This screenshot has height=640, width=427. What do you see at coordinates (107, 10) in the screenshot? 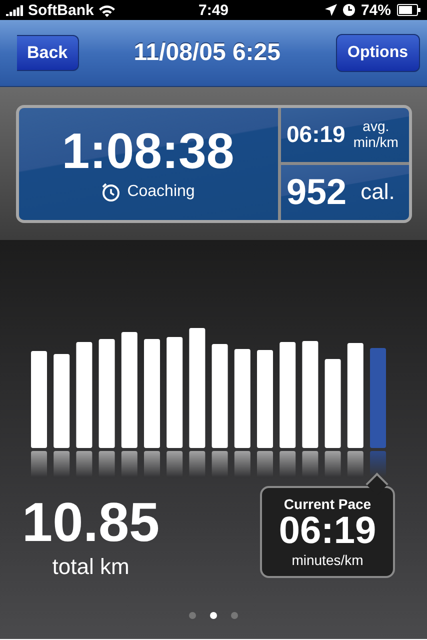
I see `wifi-icon` at bounding box center [107, 10].